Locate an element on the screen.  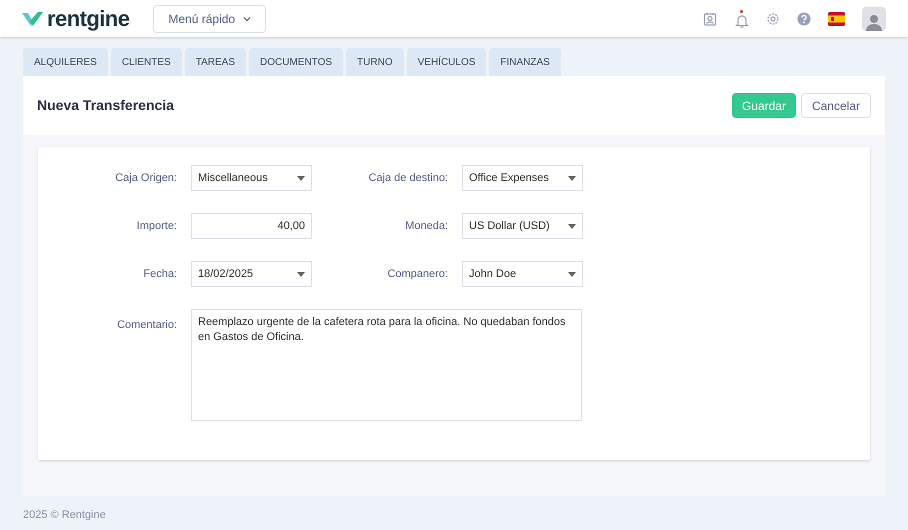
field-label: Caja Origen: is located at coordinates (146, 178).